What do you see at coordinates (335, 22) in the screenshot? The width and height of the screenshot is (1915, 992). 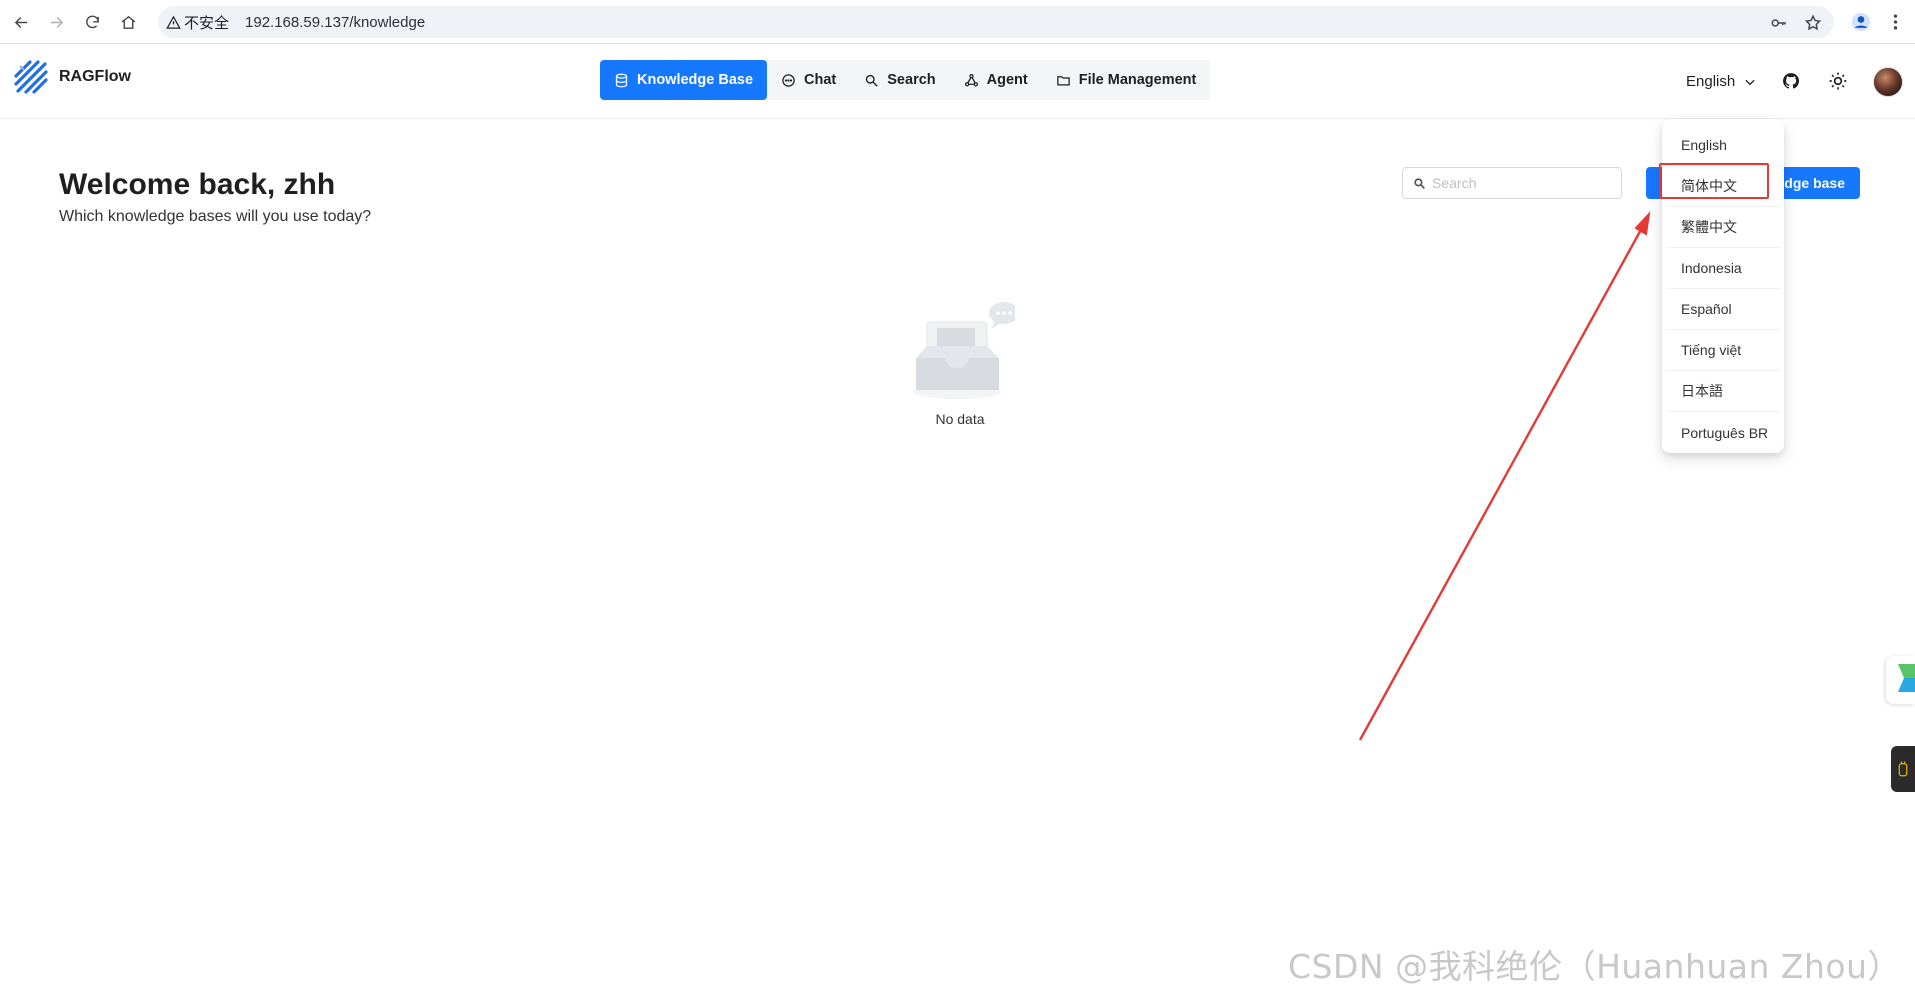 I see `url-text: 192.168.59.137/knowledge` at bounding box center [335, 22].